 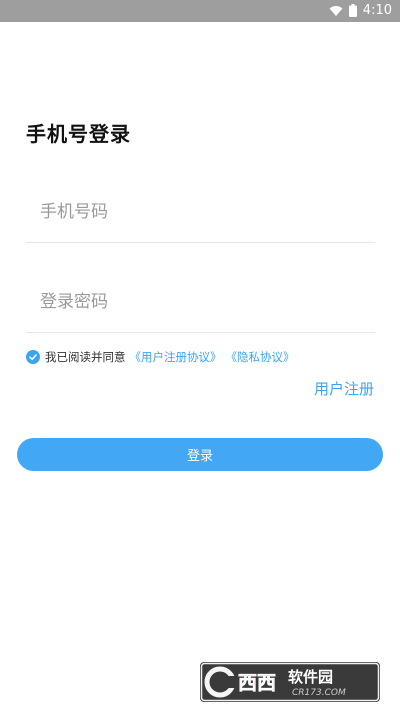 I want to click on check-icon, so click(x=33, y=357).